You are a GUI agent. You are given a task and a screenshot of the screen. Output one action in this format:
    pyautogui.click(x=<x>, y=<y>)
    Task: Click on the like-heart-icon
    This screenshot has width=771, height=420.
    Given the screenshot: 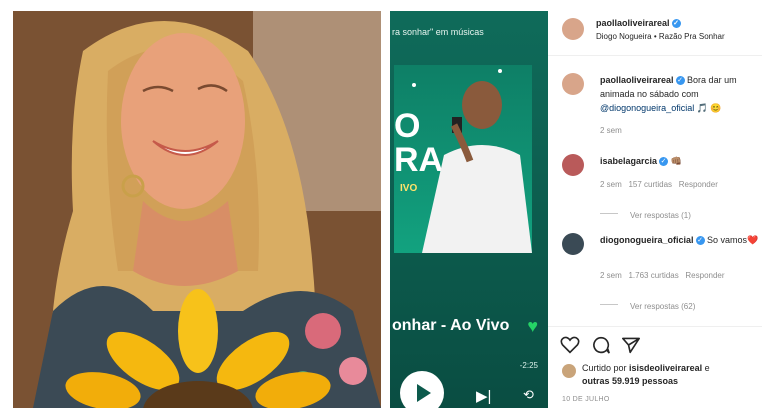 What is the action you would take?
    pyautogui.click(x=570, y=345)
    